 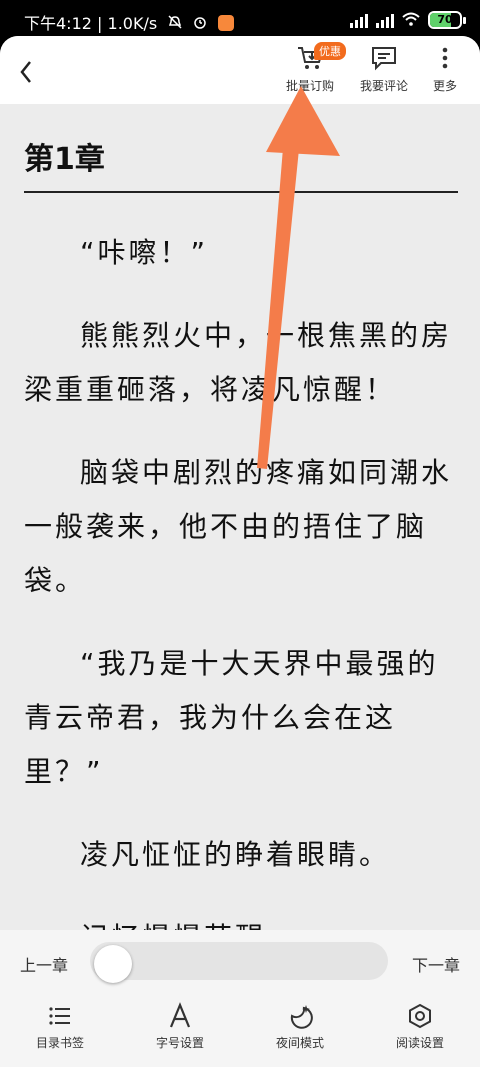 What do you see at coordinates (444, 86) in the screenshot?
I see `more-label: 更多` at bounding box center [444, 86].